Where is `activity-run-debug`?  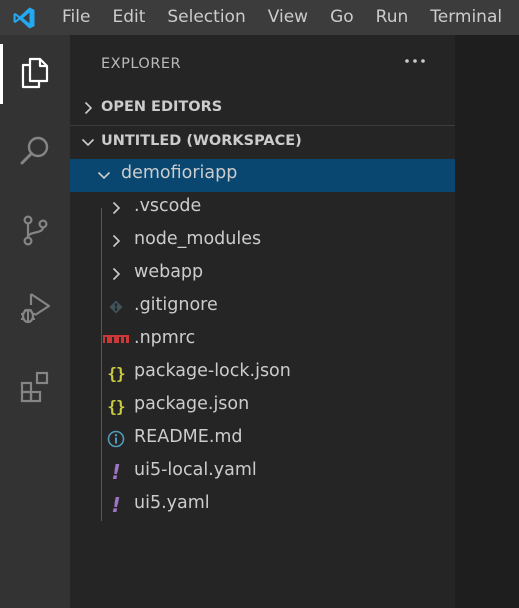 activity-run-debug is located at coordinates (35, 308).